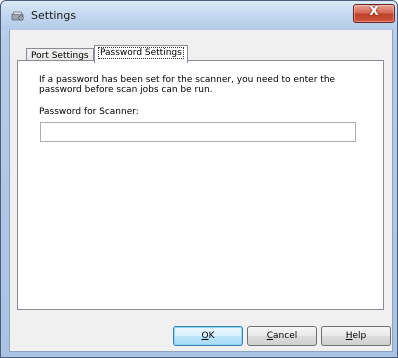 The image size is (398, 358). I want to click on close-button: X, so click(374, 13).